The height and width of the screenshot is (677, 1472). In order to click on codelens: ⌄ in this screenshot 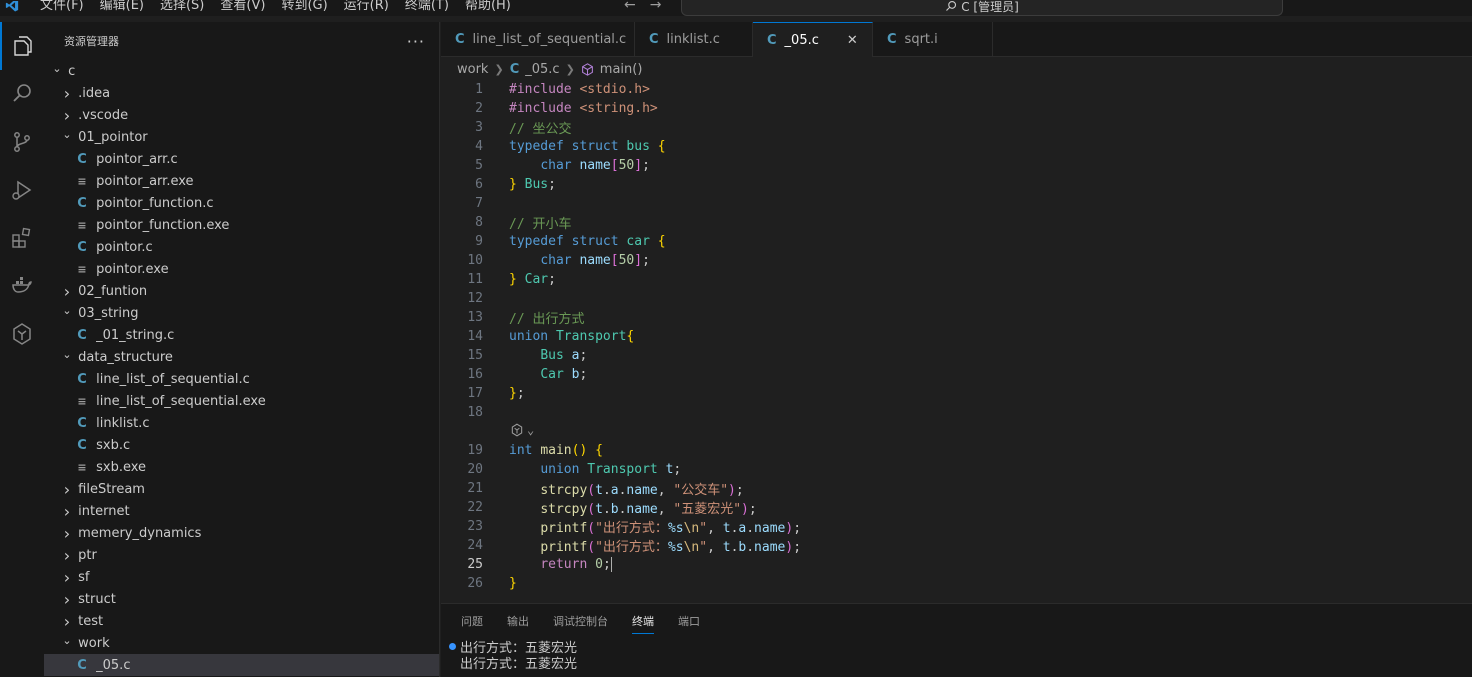, I will do `click(521, 430)`.